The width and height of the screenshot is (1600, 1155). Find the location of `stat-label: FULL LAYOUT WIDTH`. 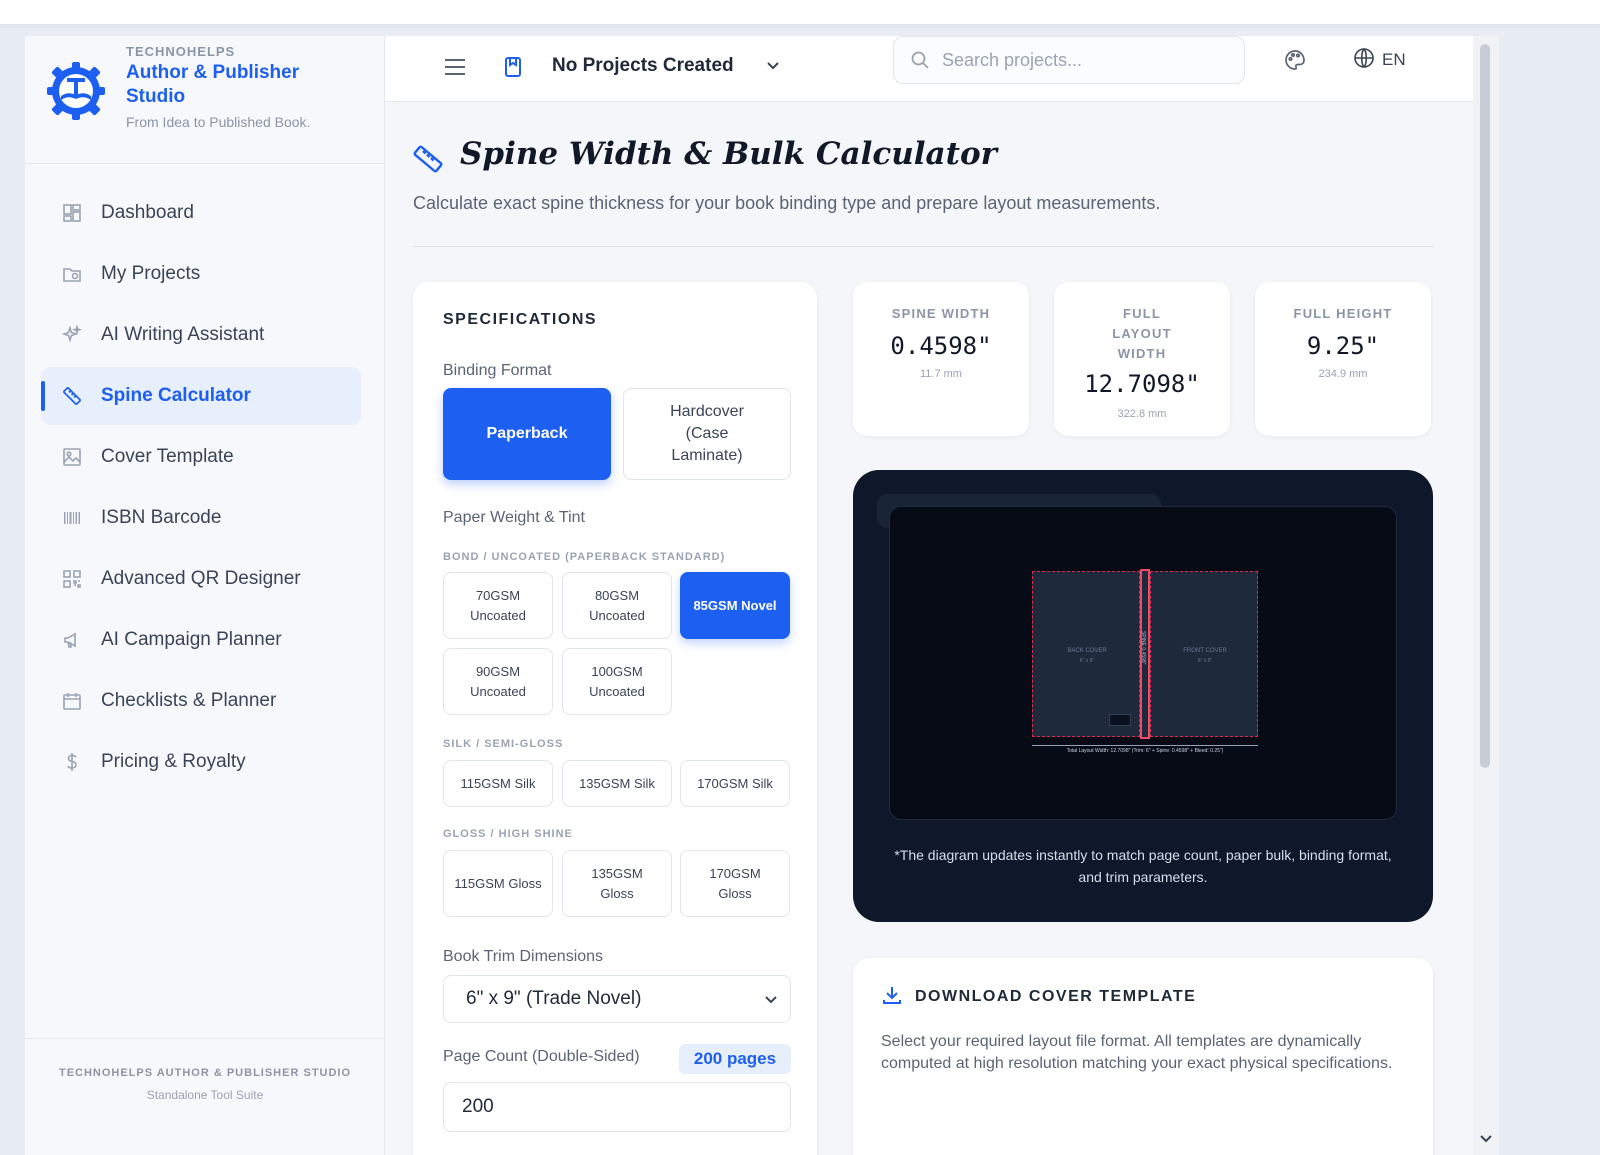

stat-label: FULL LAYOUT WIDTH is located at coordinates (1142, 333).